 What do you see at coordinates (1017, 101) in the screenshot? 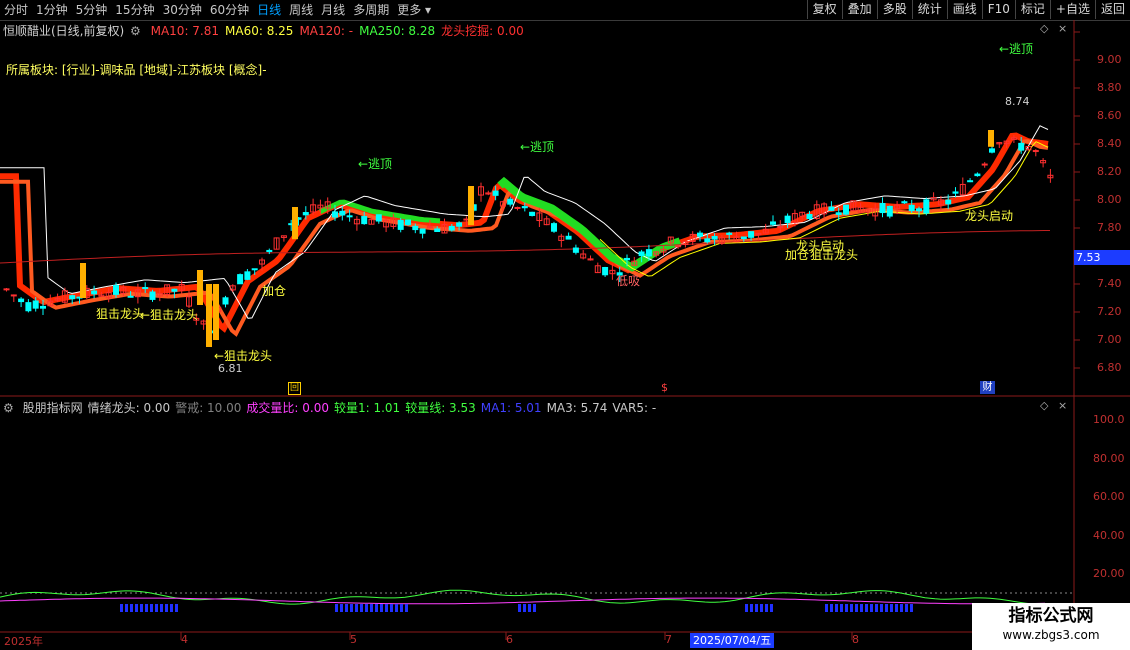
I see `high-price-label: 8.74` at bounding box center [1017, 101].